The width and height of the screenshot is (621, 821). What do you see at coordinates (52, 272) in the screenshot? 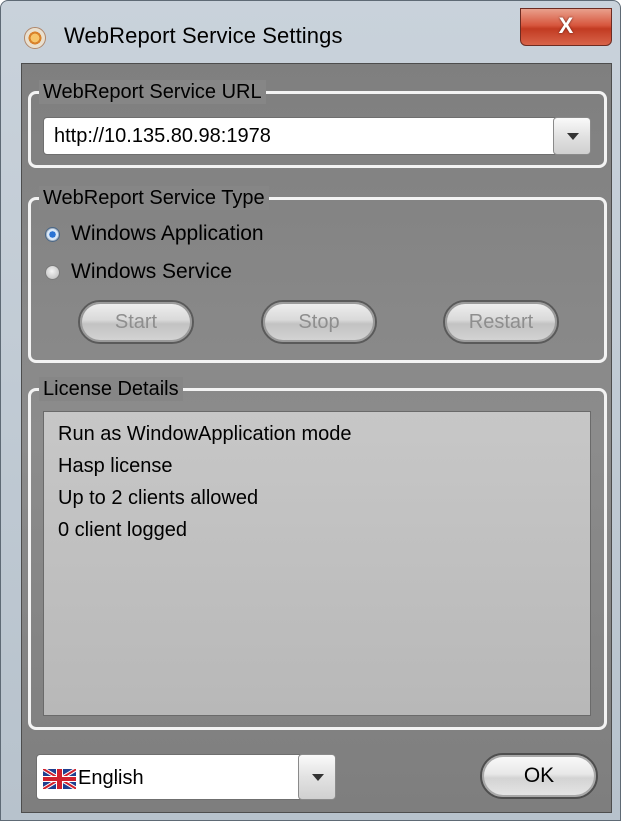
I see `radio-unselected-icon` at bounding box center [52, 272].